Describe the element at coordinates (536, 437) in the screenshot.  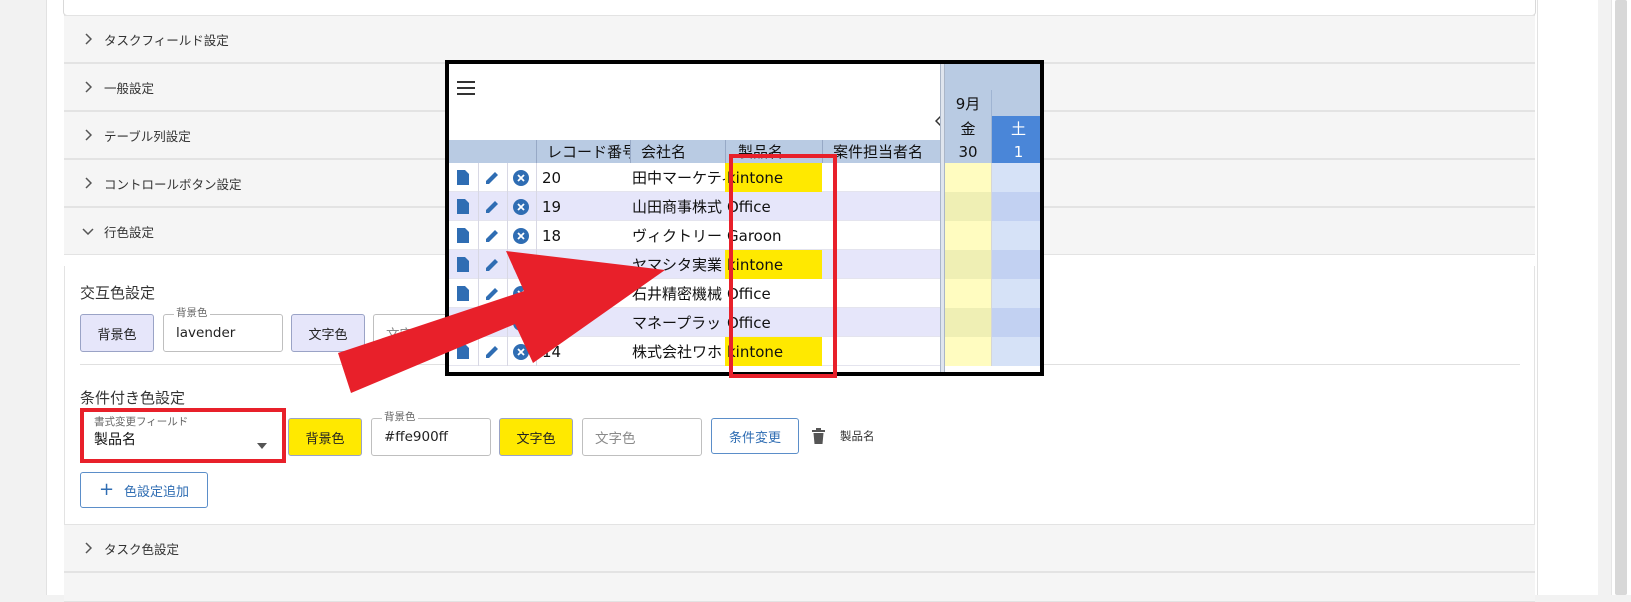
I see `conditional-text-color-button: 文字色` at that location.